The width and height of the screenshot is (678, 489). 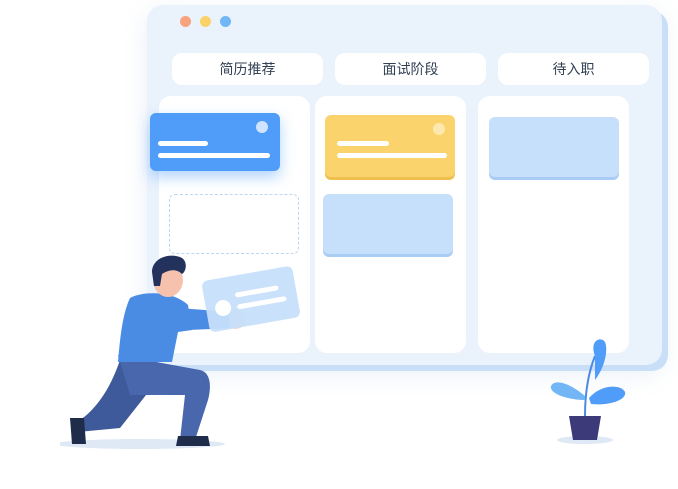 I want to click on column-header-label: 简历推荐, so click(x=247, y=70).